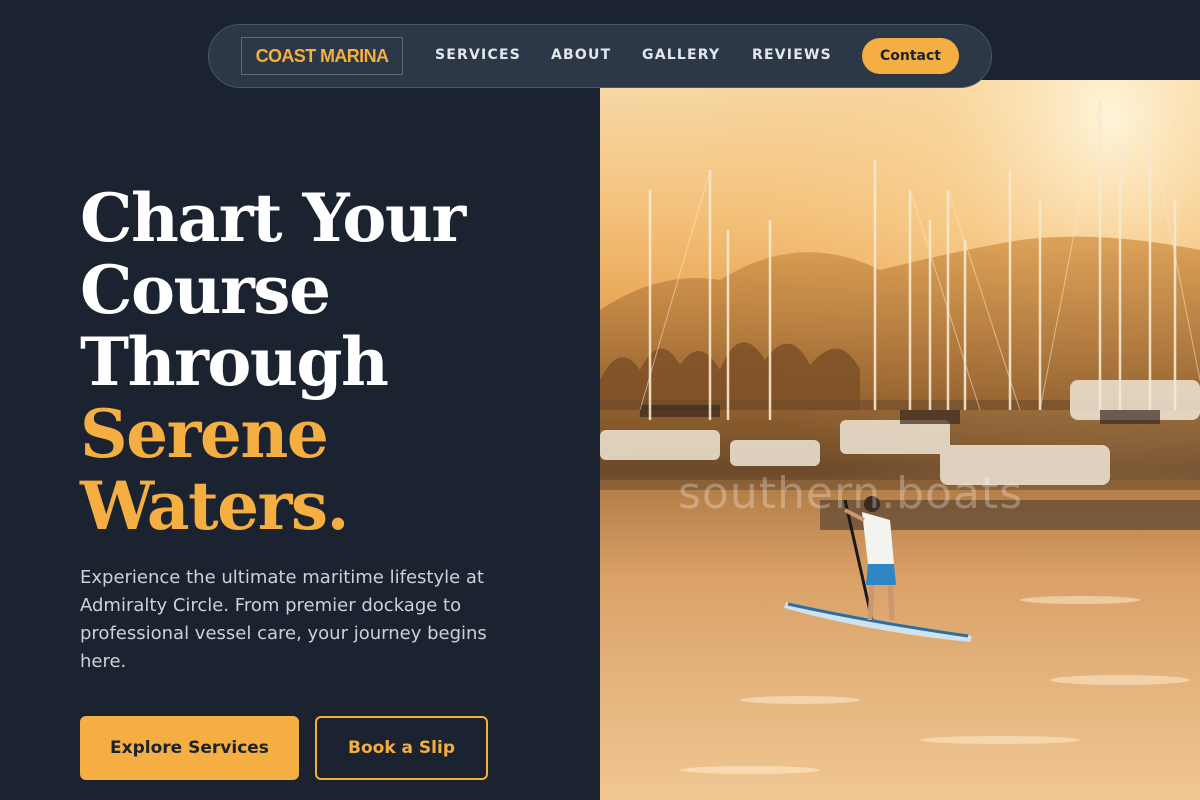  What do you see at coordinates (215, 506) in the screenshot?
I see `headline-accent-line: Waters.` at bounding box center [215, 506].